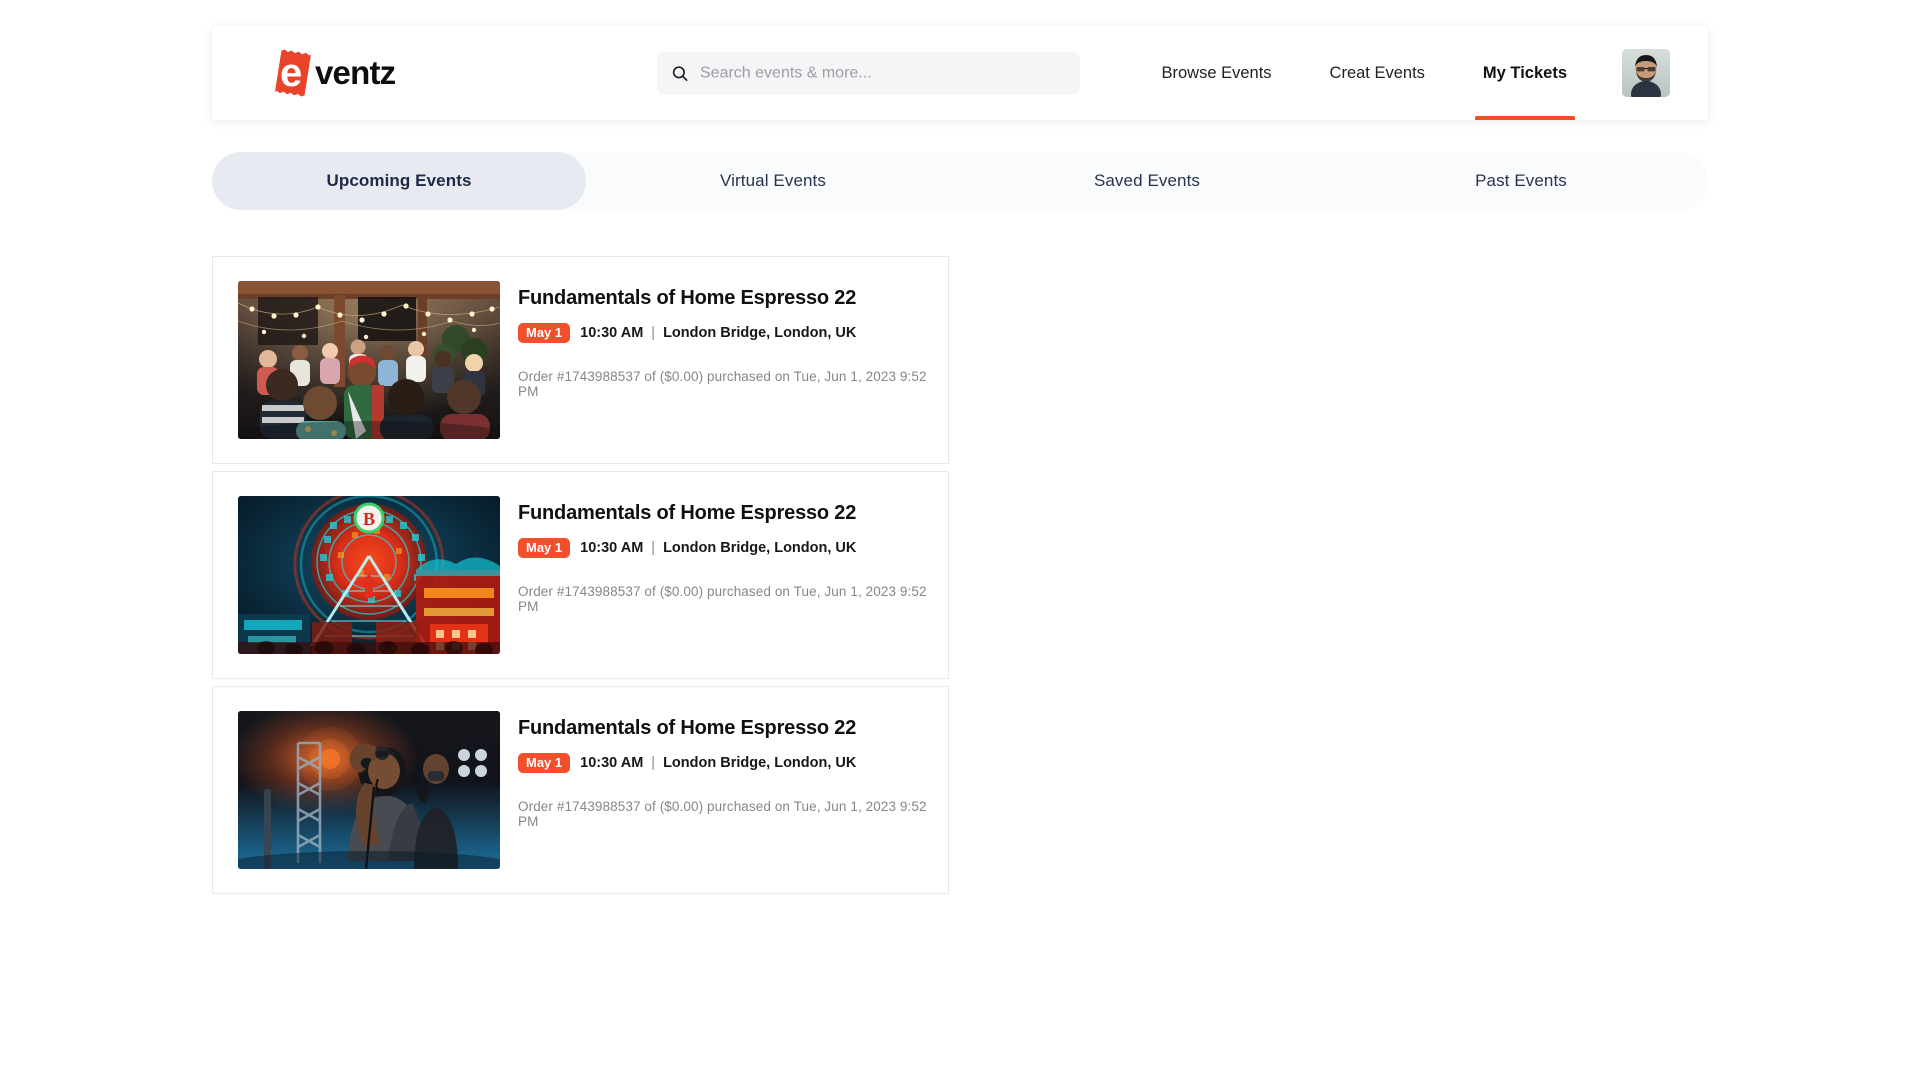 This screenshot has width=1920, height=1080. I want to click on tab-label: Virtual Events, so click(773, 180).